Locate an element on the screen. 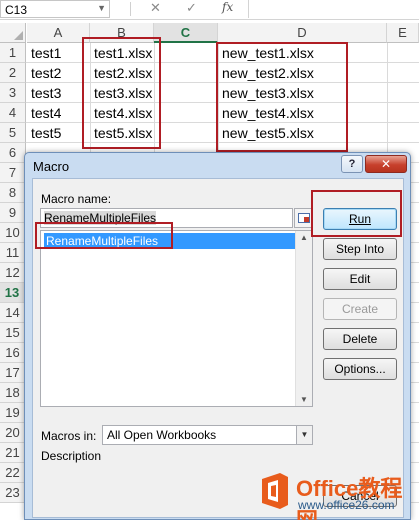  cell-a4: test4 is located at coordinates (44, 113).